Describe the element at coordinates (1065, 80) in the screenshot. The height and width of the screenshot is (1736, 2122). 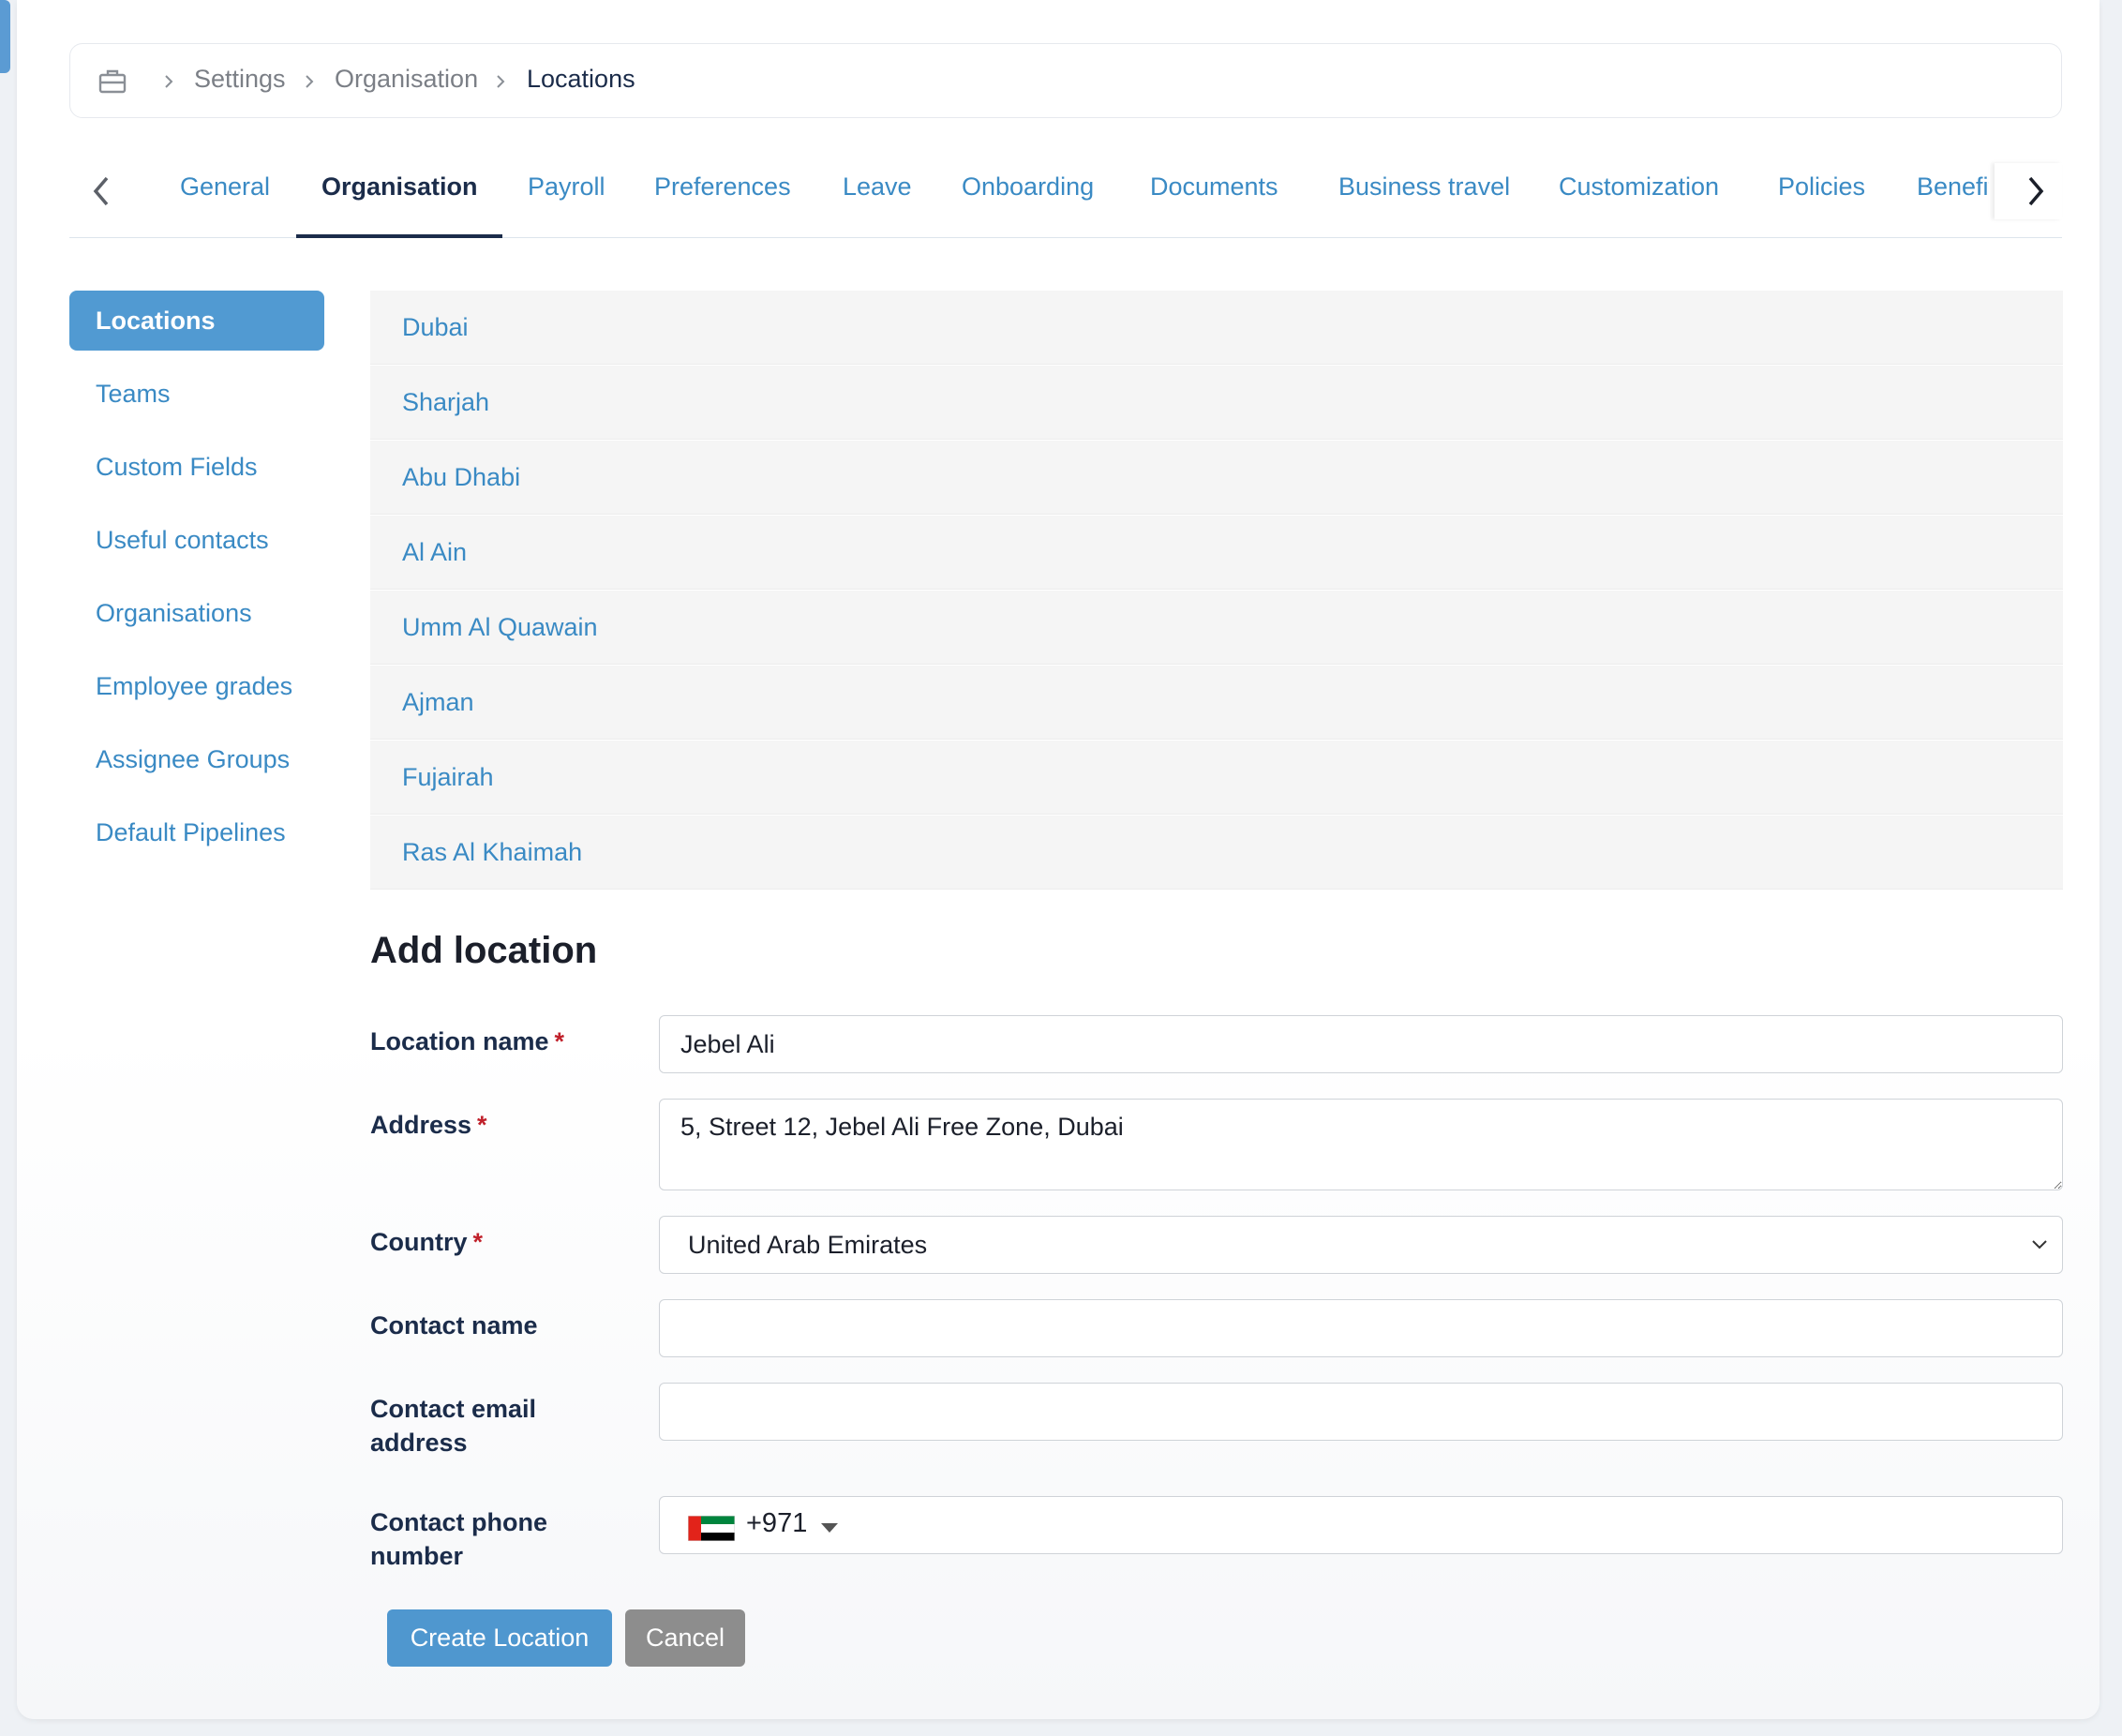
I see `breadcrumb: Settings Organisation Locations` at that location.